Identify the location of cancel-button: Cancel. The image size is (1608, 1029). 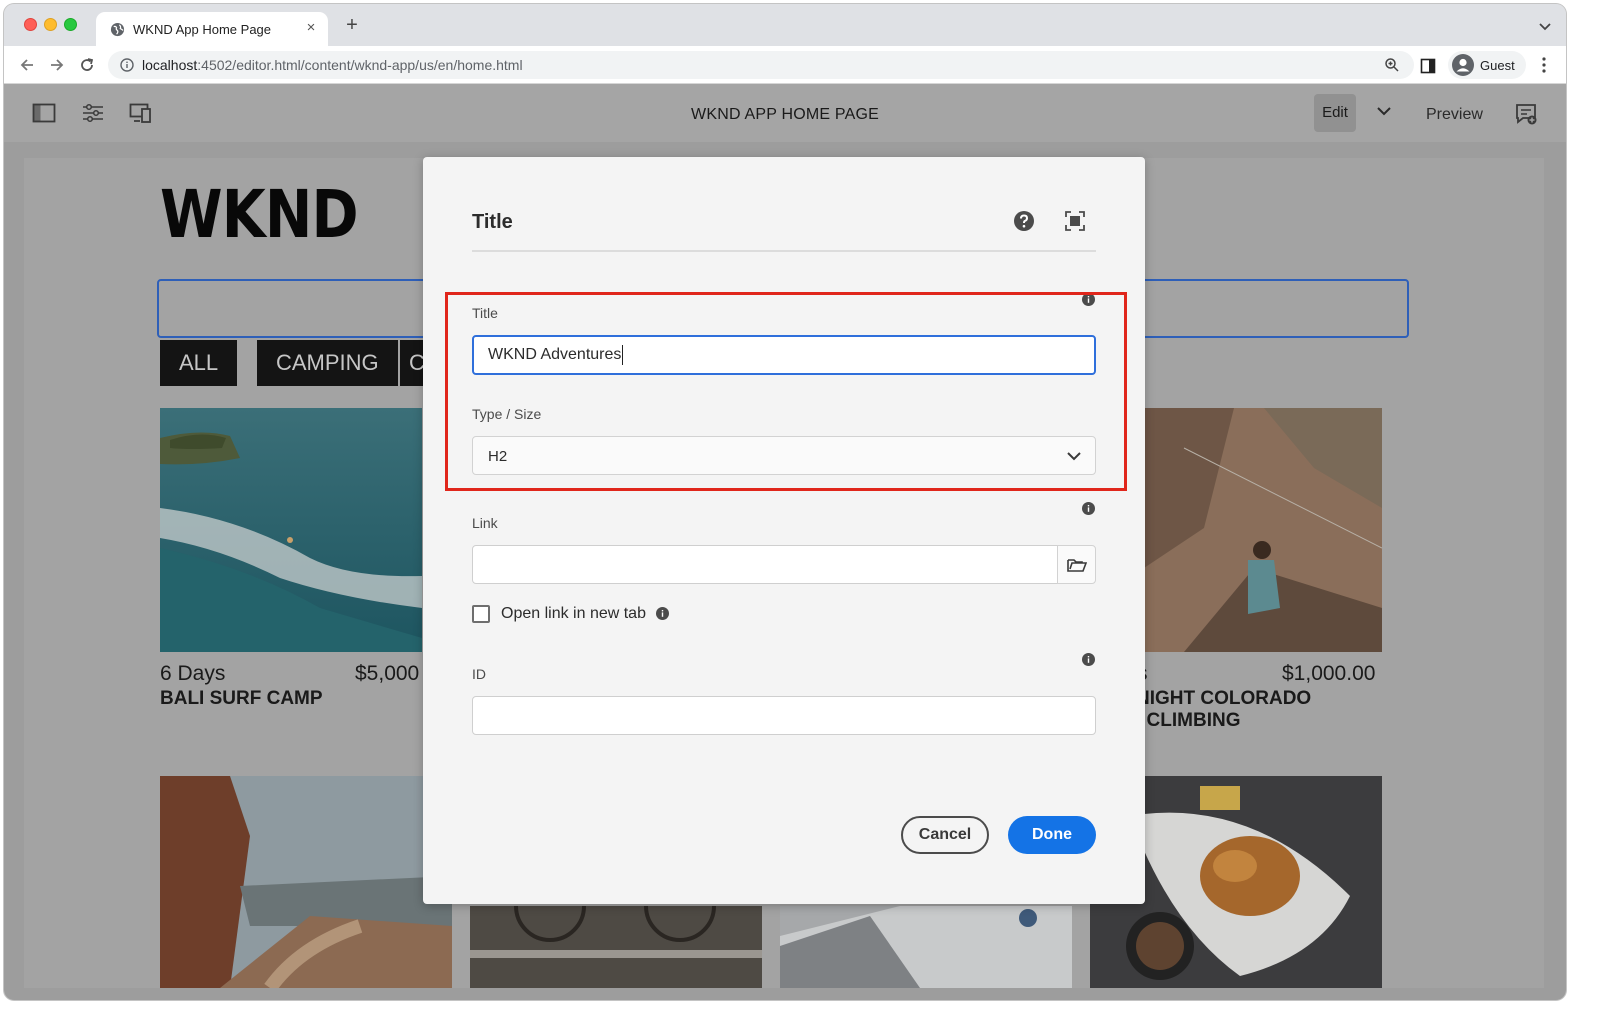
(945, 835).